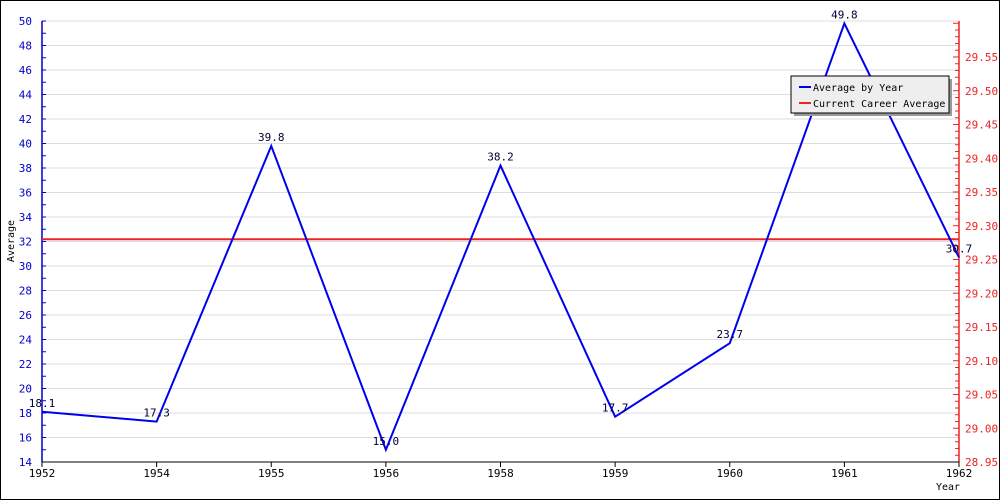  What do you see at coordinates (981, 226) in the screenshot?
I see `right-tick-label: 29.30` at bounding box center [981, 226].